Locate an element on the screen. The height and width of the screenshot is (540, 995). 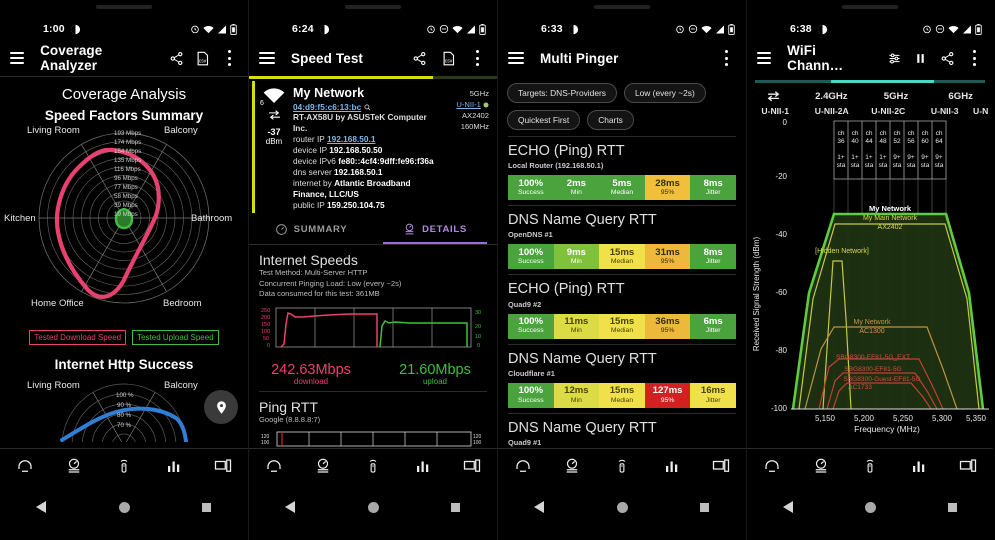
pause-icon is located at coordinates (921, 58).